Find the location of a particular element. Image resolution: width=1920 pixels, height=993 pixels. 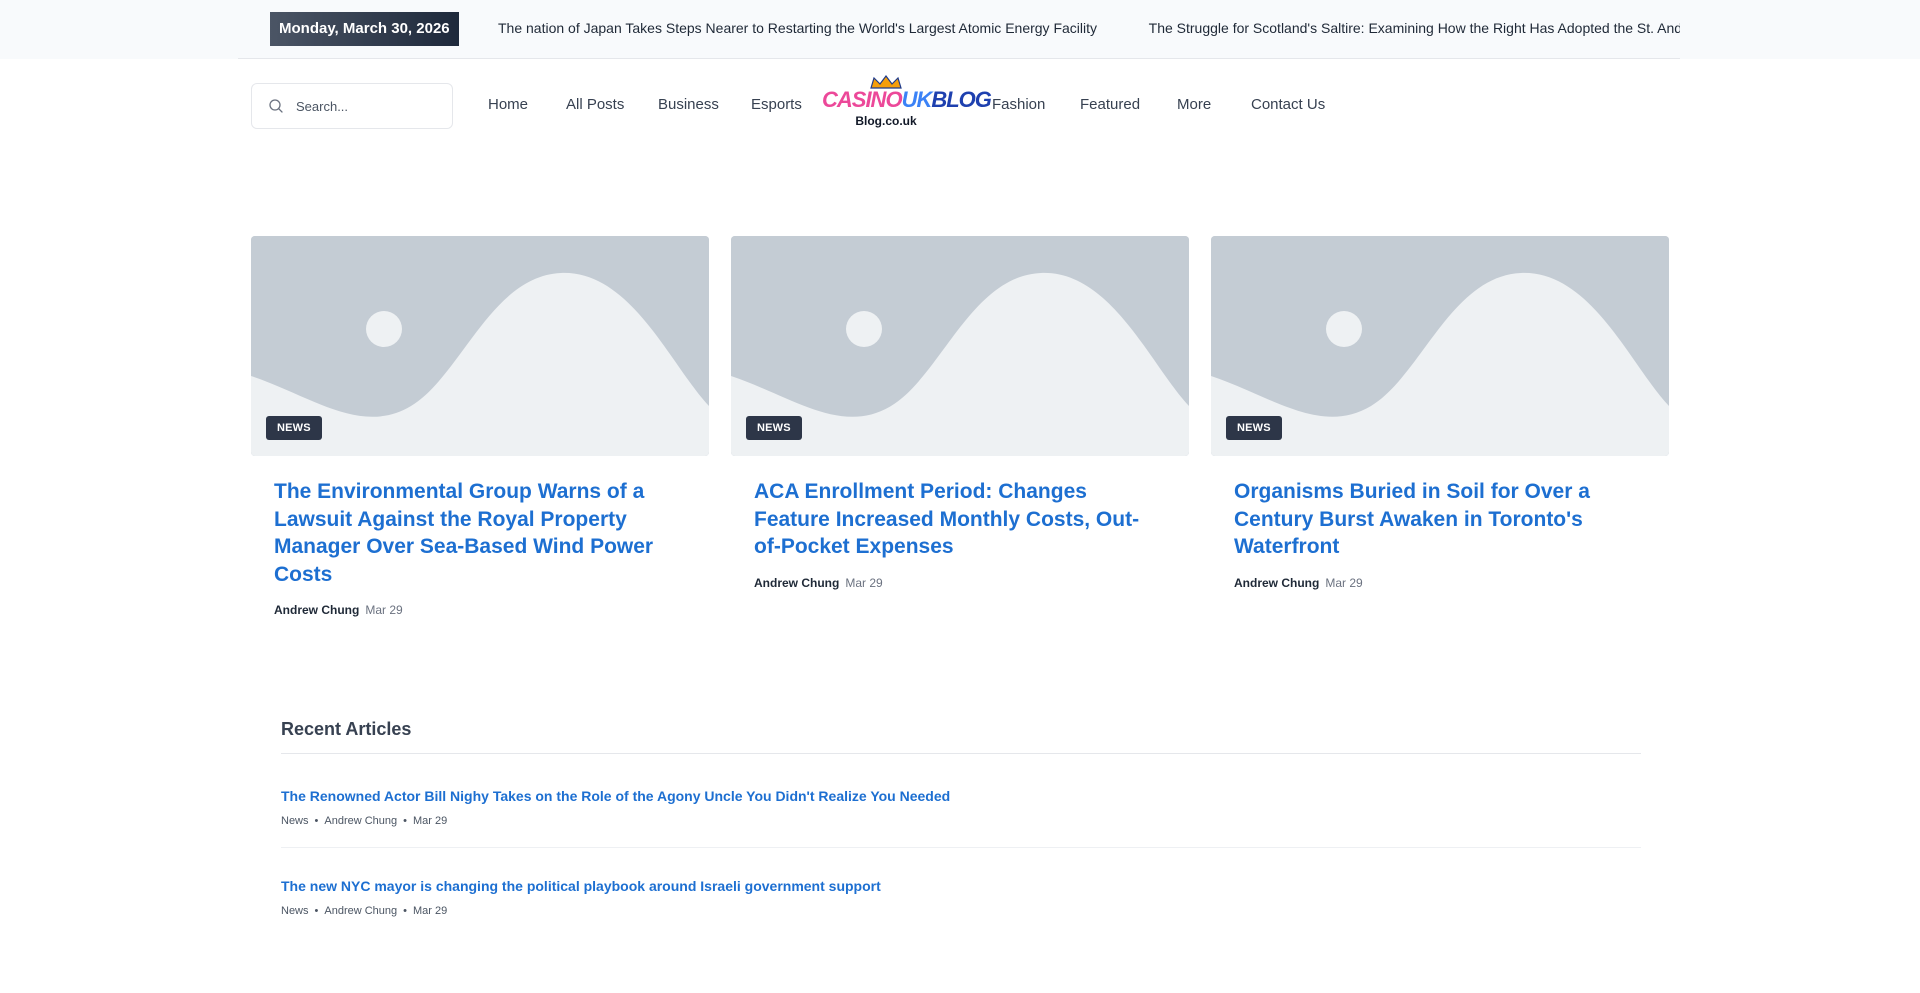

nav-featured: Featured is located at coordinates (1110, 105).